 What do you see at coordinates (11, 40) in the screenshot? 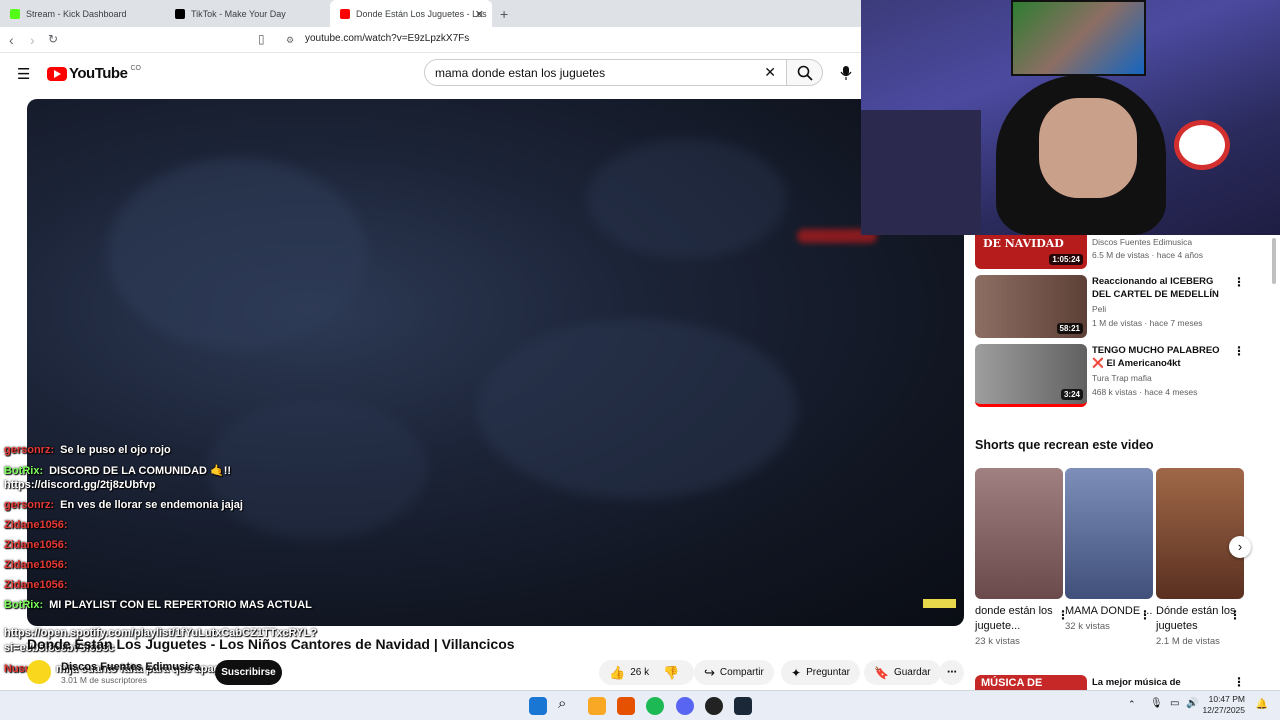
I see `back-icon: ‹` at bounding box center [11, 40].